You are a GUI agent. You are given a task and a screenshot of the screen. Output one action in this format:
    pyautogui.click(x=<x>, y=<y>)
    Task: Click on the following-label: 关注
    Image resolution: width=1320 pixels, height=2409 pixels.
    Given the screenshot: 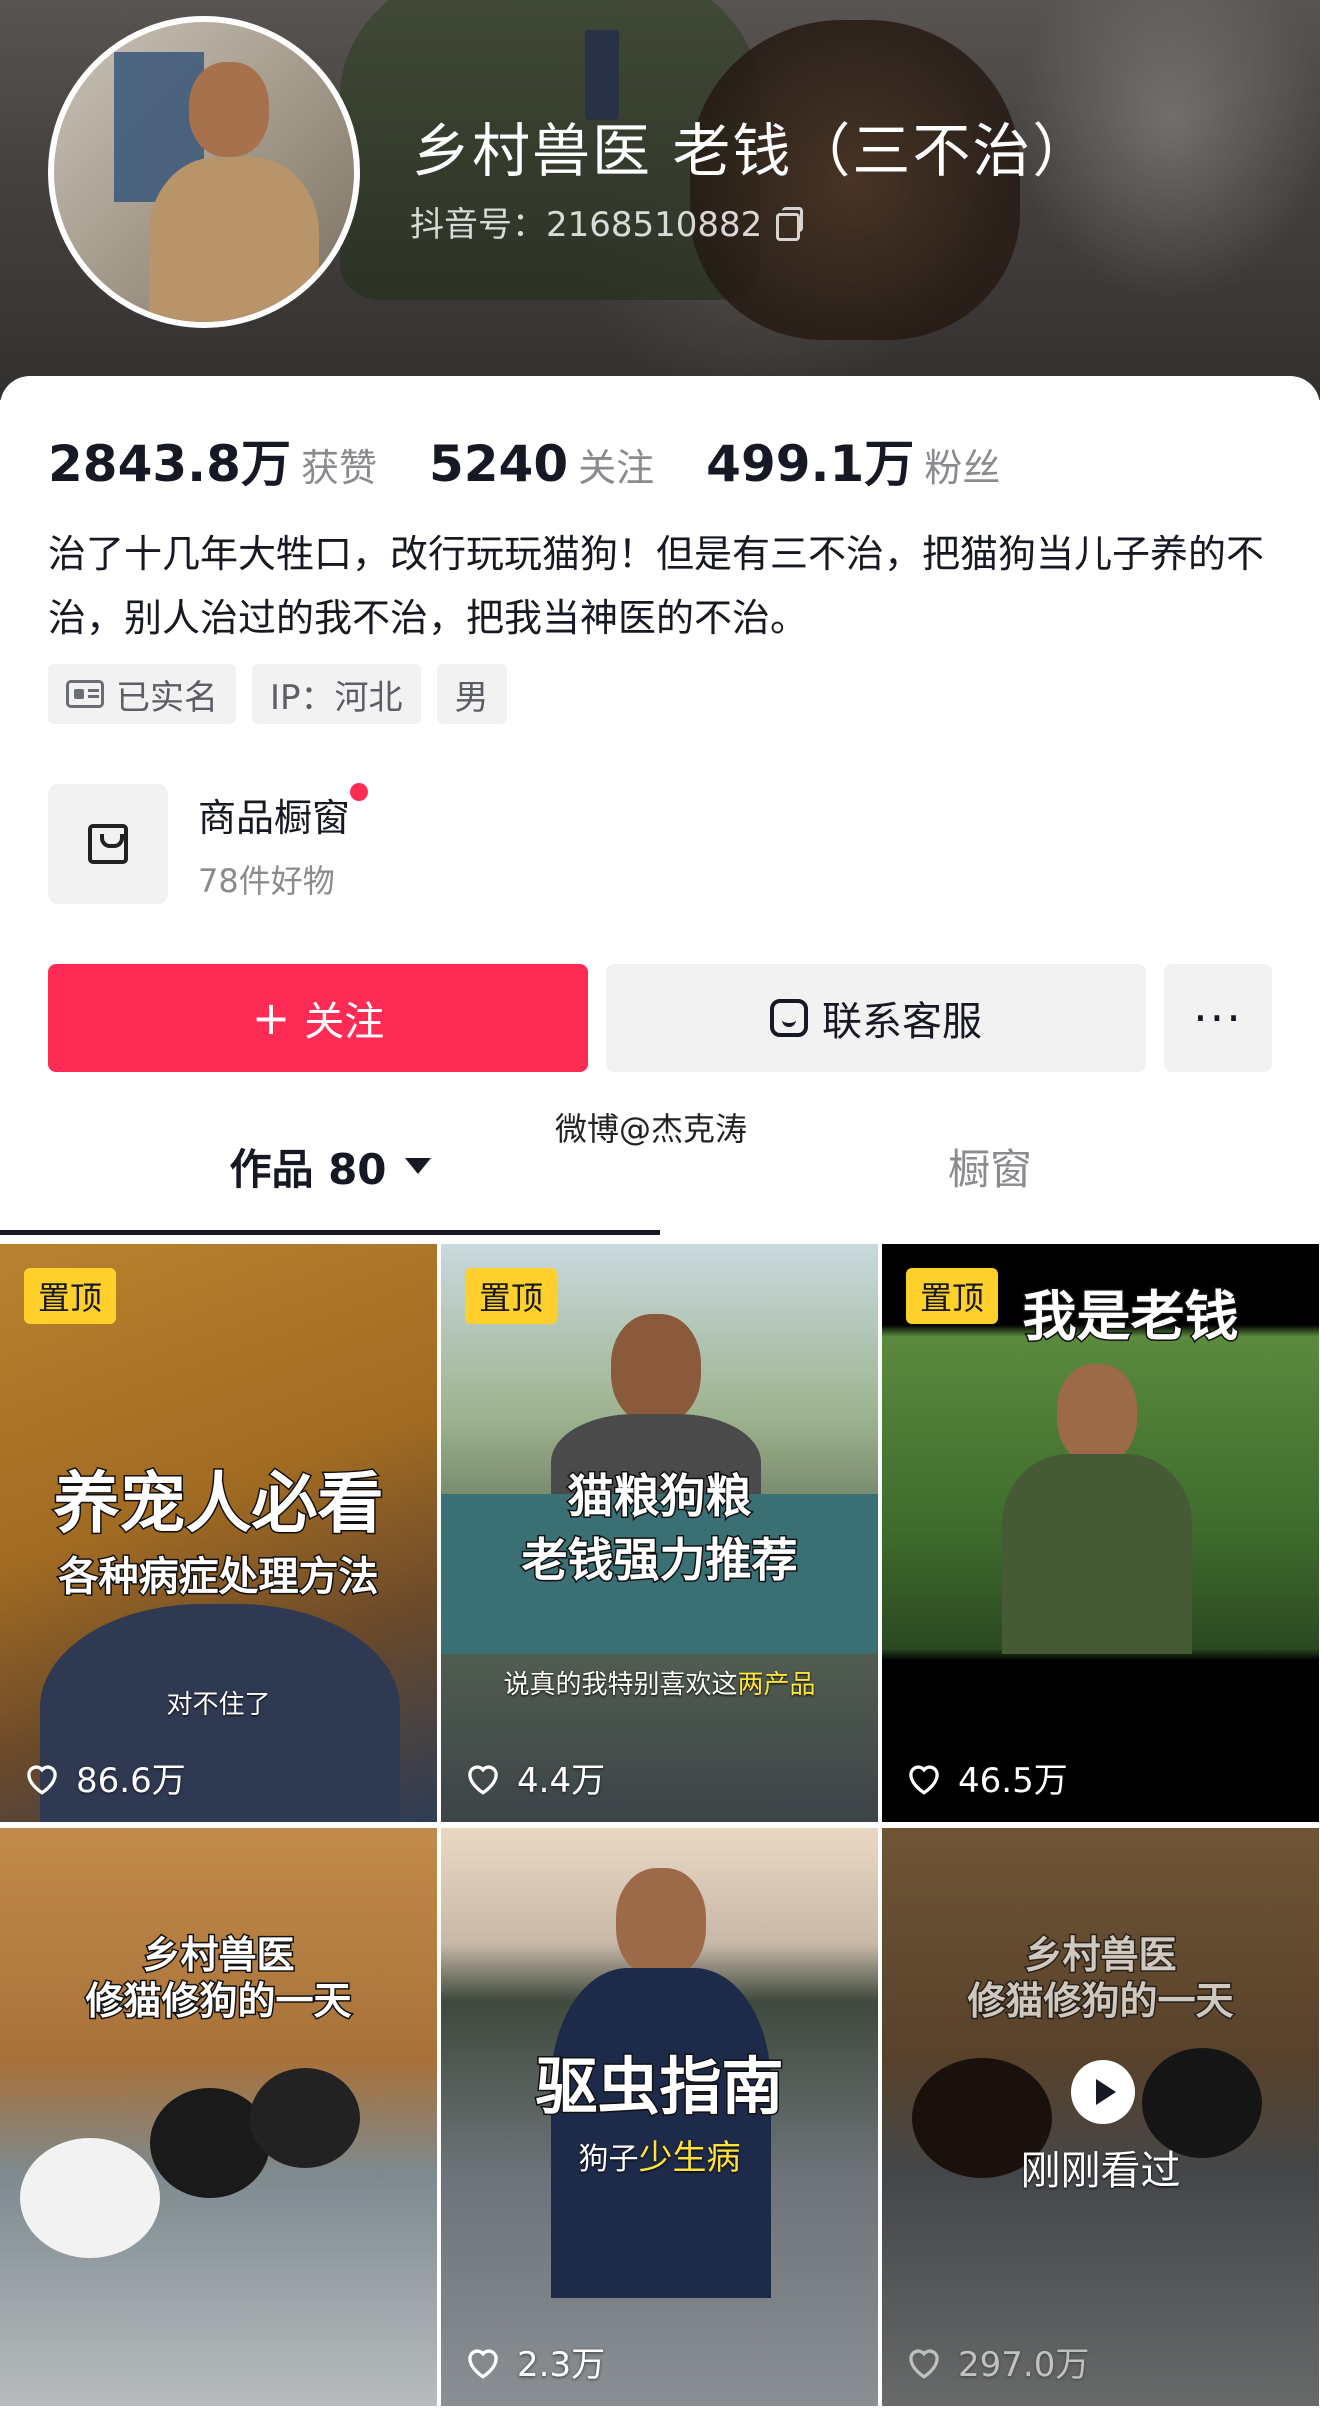 What is the action you would take?
    pyautogui.click(x=616, y=468)
    